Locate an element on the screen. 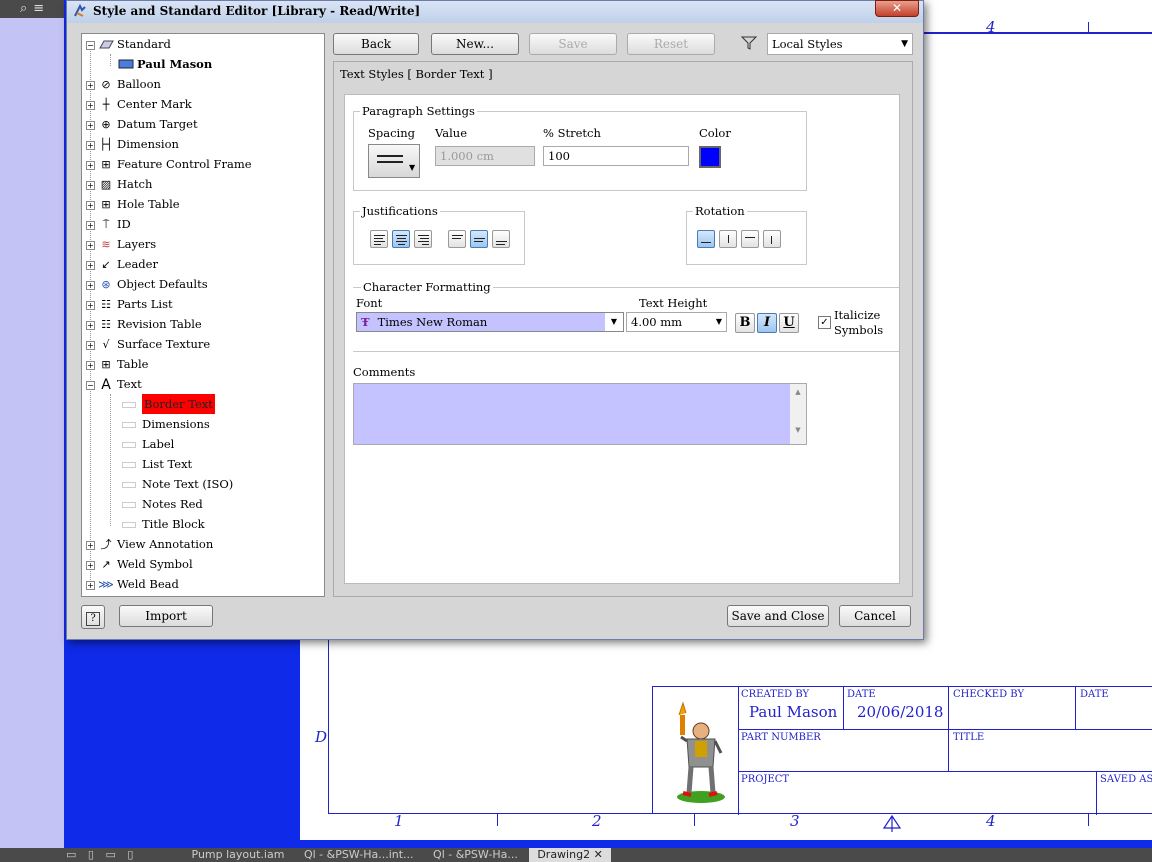  created-by-label: CREATED BY is located at coordinates (775, 694).